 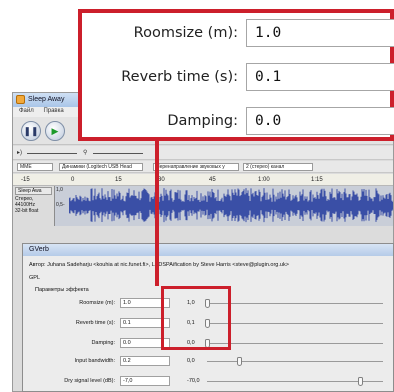 I want to click on scale-label: 0,5-, so click(x=60, y=205).